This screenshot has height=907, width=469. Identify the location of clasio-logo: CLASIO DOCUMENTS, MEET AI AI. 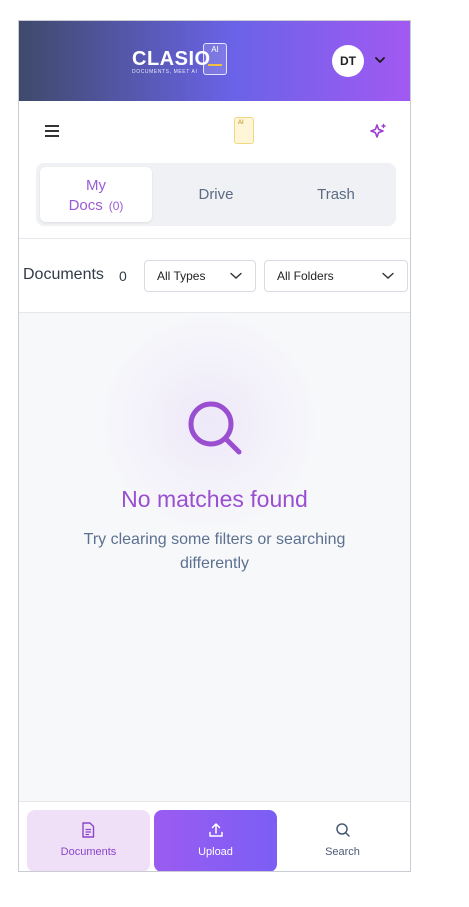
(179, 59).